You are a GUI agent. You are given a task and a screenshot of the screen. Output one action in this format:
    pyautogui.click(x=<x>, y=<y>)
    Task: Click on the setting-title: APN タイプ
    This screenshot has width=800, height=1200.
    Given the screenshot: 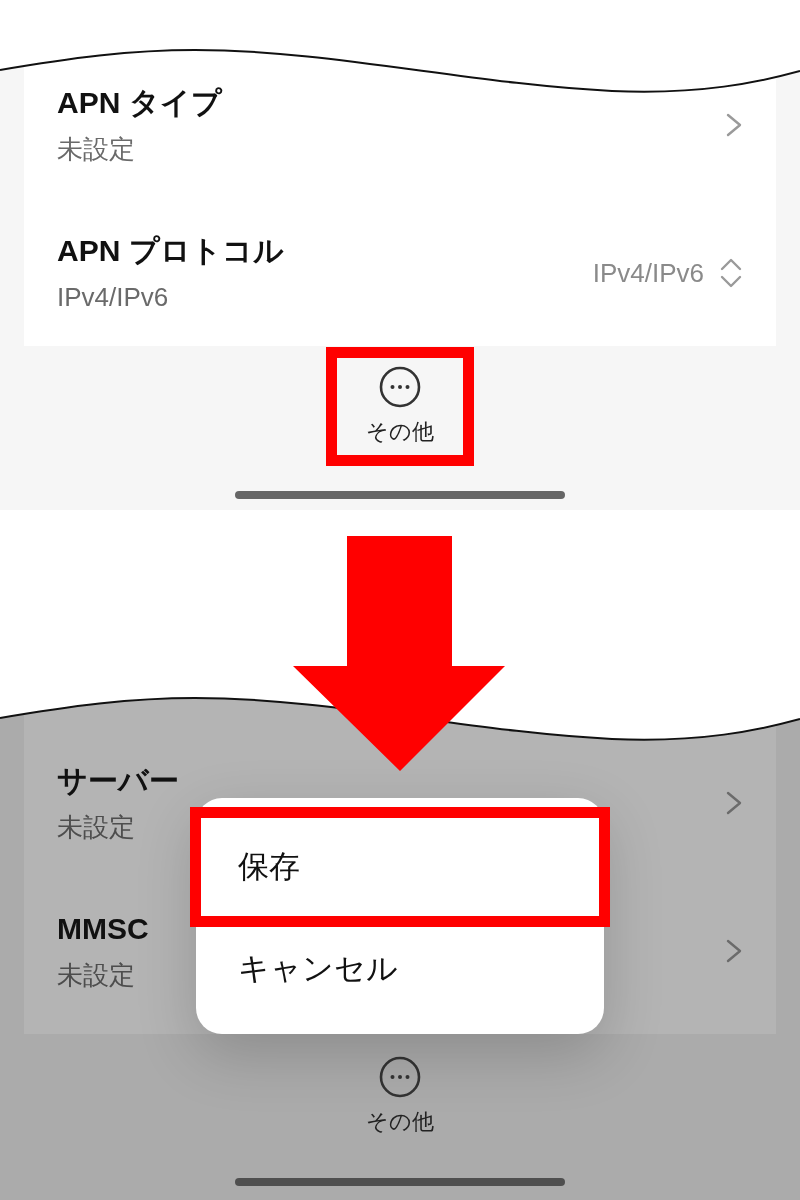 What is the action you would take?
    pyautogui.click(x=139, y=103)
    